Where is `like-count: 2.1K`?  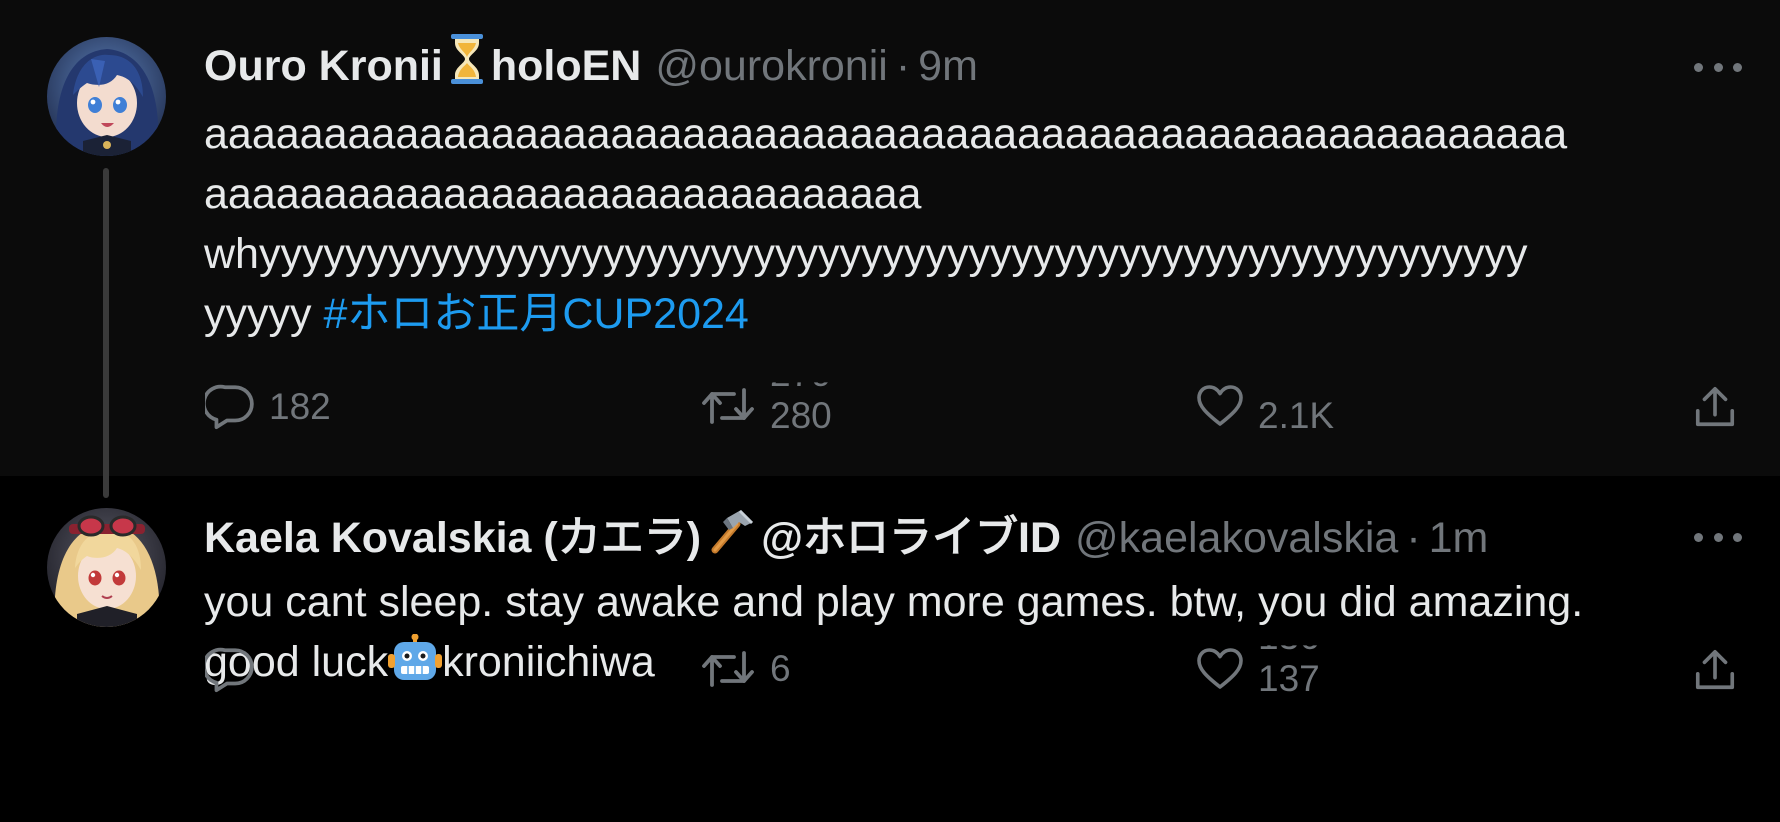
like-count: 2.1K is located at coordinates (1296, 415).